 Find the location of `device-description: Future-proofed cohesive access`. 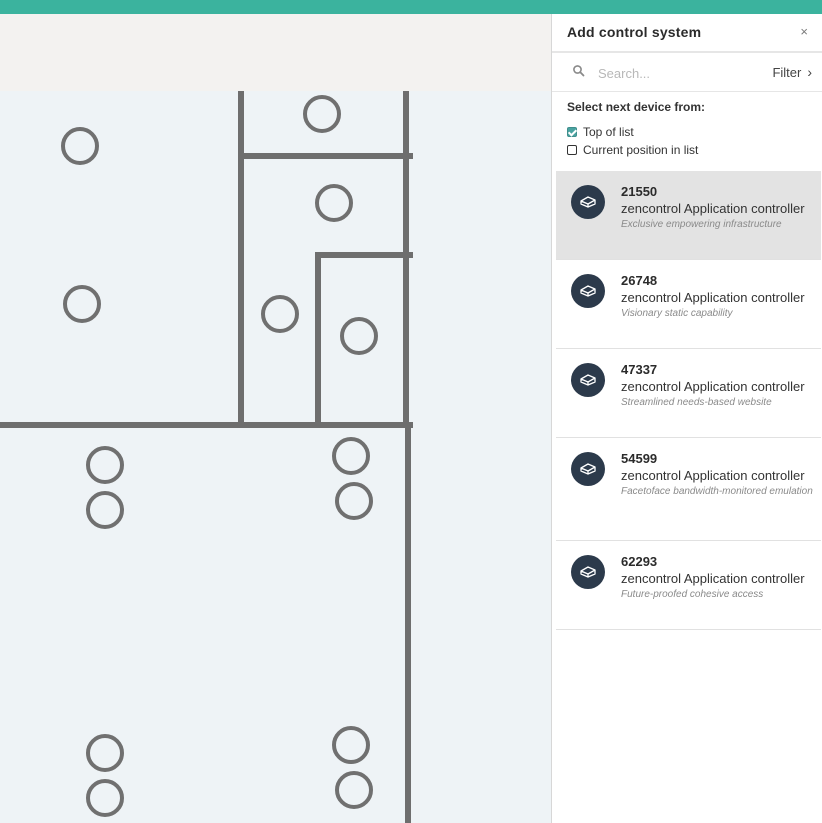

device-description: Future-proofed cohesive access is located at coordinates (692, 594).